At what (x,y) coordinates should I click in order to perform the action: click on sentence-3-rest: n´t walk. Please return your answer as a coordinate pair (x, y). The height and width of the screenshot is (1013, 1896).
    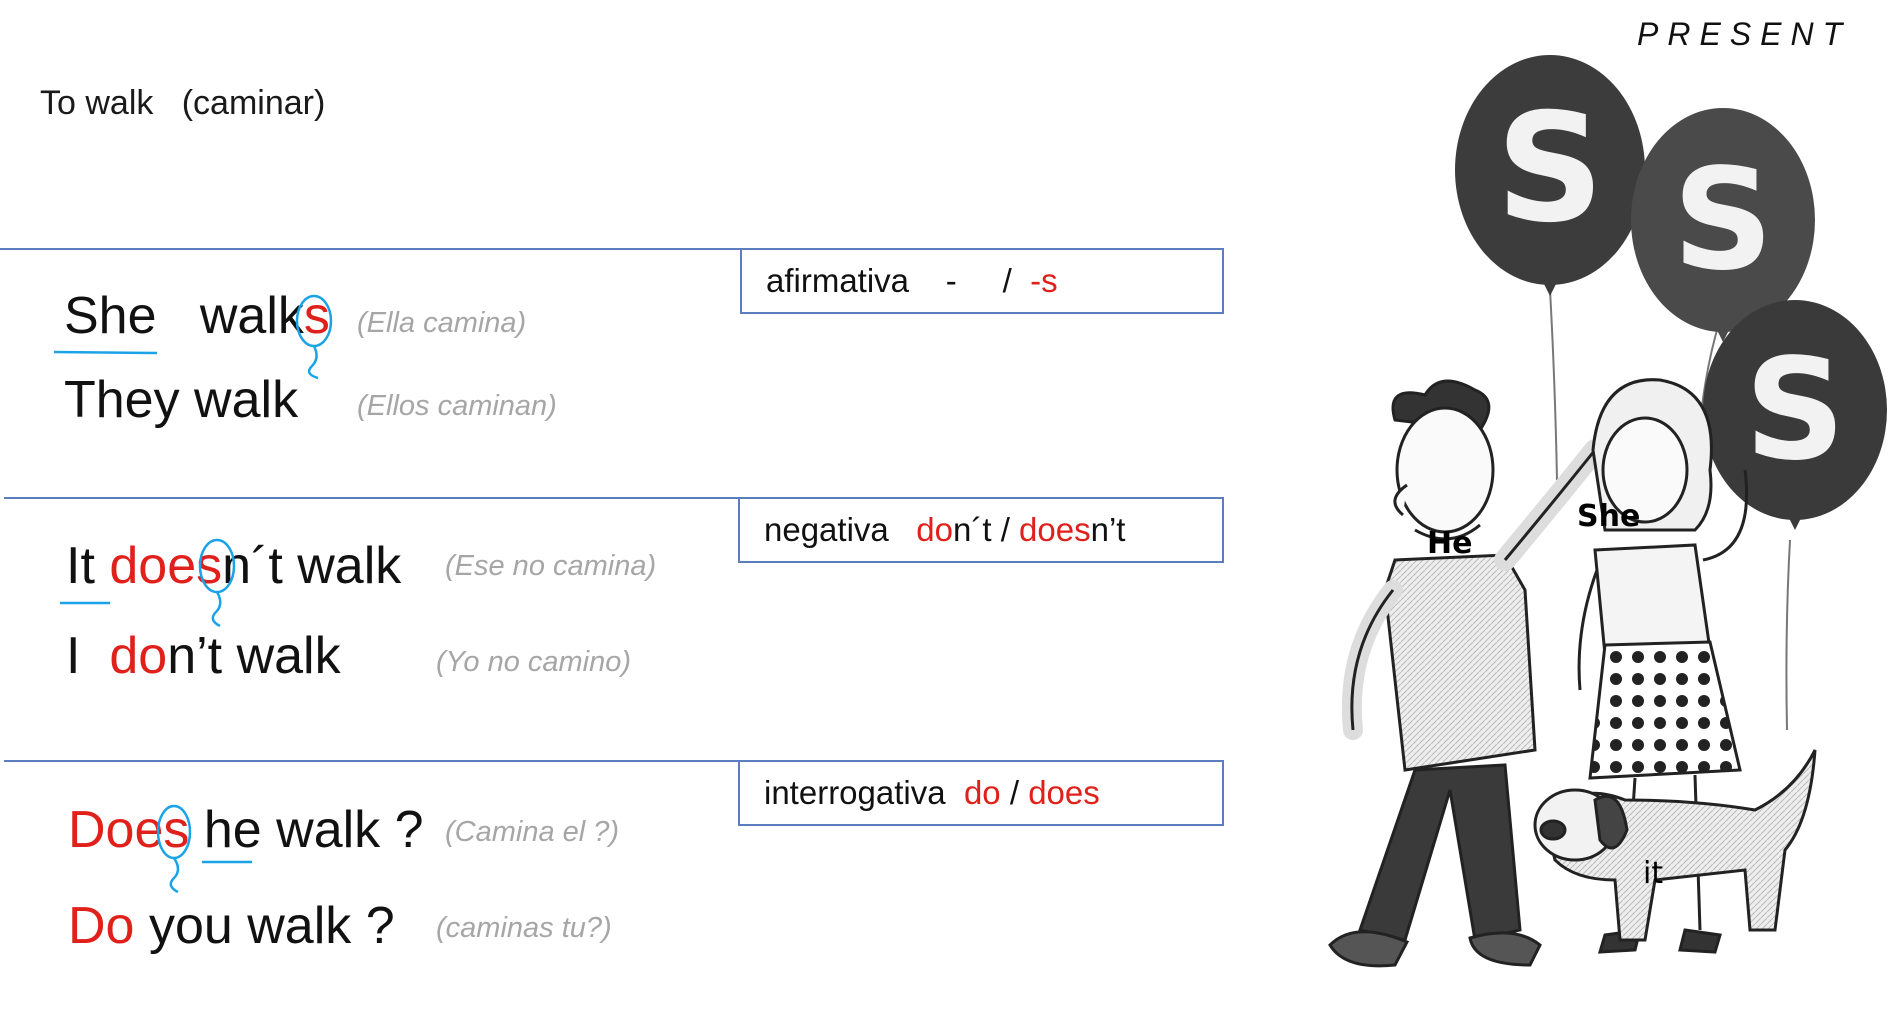
    Looking at the image, I should click on (312, 566).